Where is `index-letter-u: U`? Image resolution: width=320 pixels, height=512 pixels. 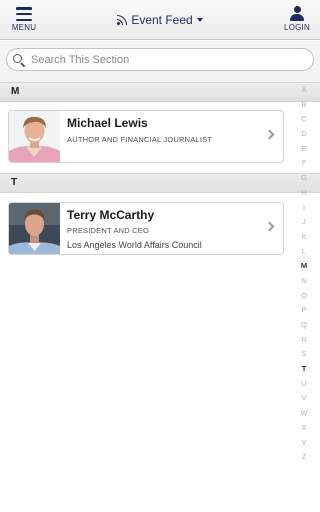 index-letter-u: U is located at coordinates (304, 384).